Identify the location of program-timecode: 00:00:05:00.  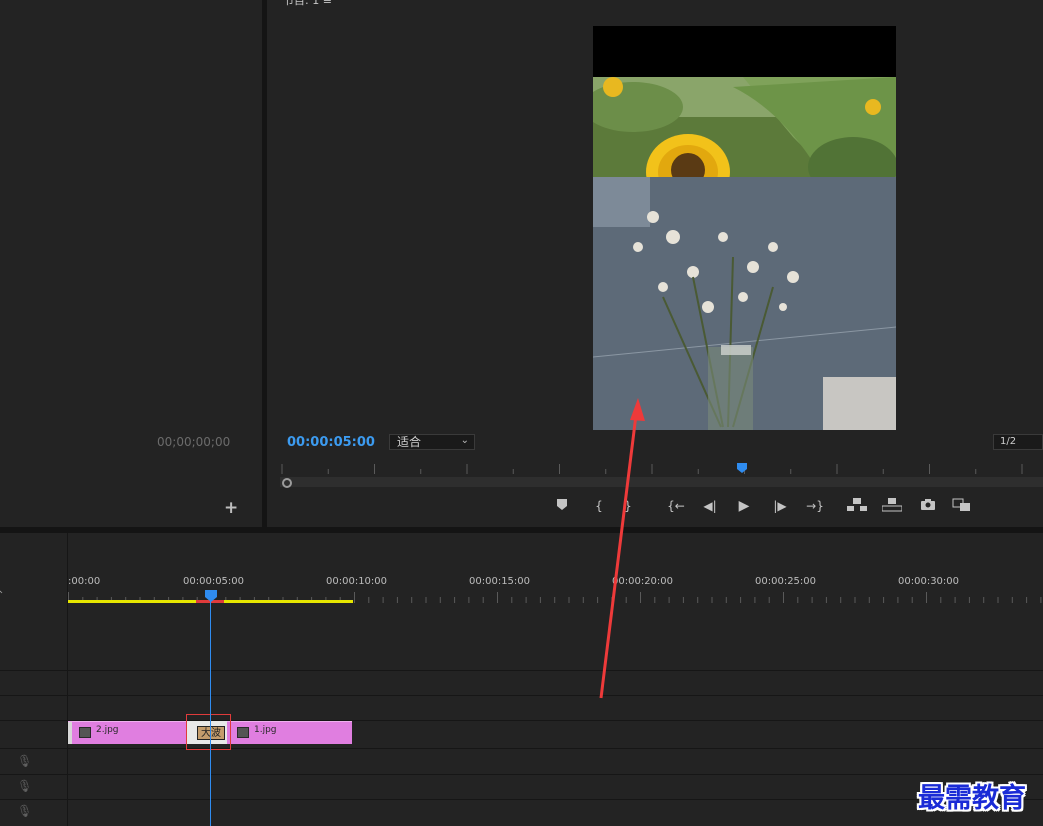
(331, 442).